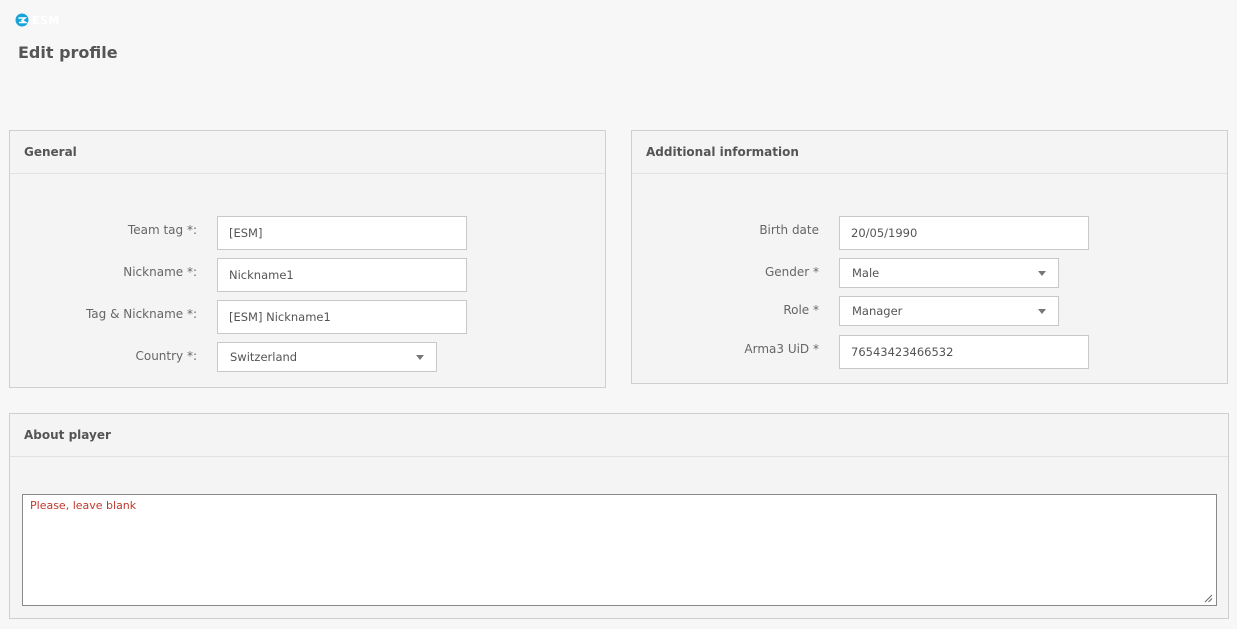  What do you see at coordinates (327, 357) in the screenshot?
I see `country-select: Switzerland` at bounding box center [327, 357].